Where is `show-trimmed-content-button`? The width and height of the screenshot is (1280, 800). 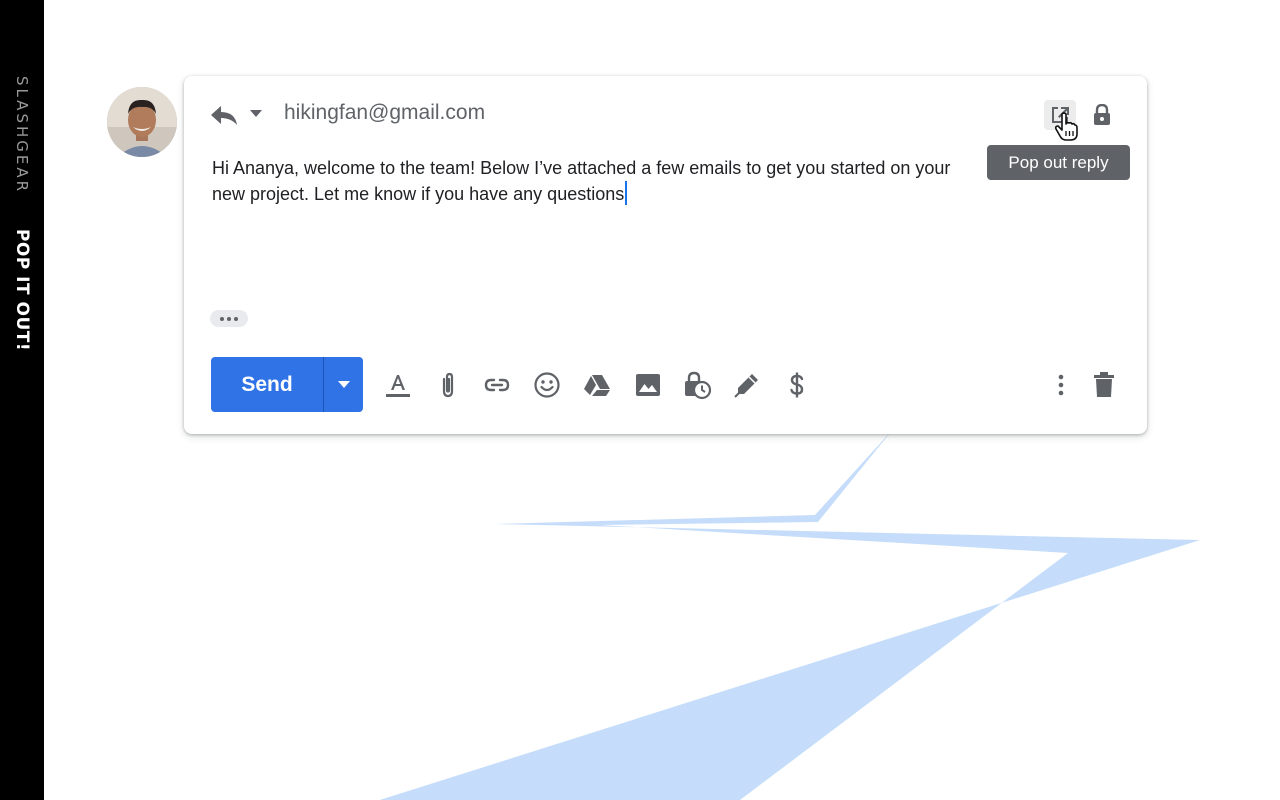
show-trimmed-content-button is located at coordinates (229, 318).